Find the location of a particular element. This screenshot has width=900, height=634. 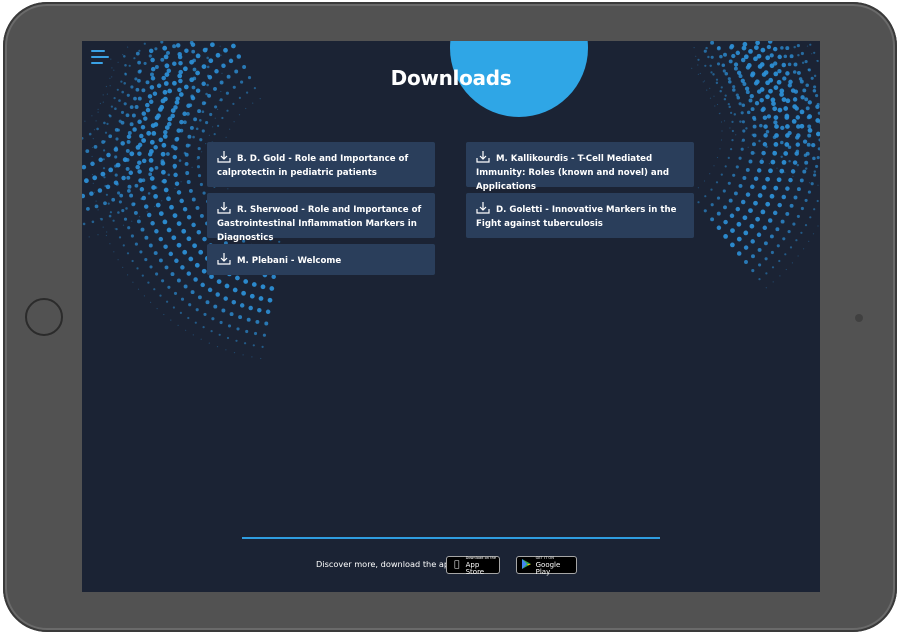

download-item-plebani: M. Plebani - Welcome is located at coordinates (321, 259).